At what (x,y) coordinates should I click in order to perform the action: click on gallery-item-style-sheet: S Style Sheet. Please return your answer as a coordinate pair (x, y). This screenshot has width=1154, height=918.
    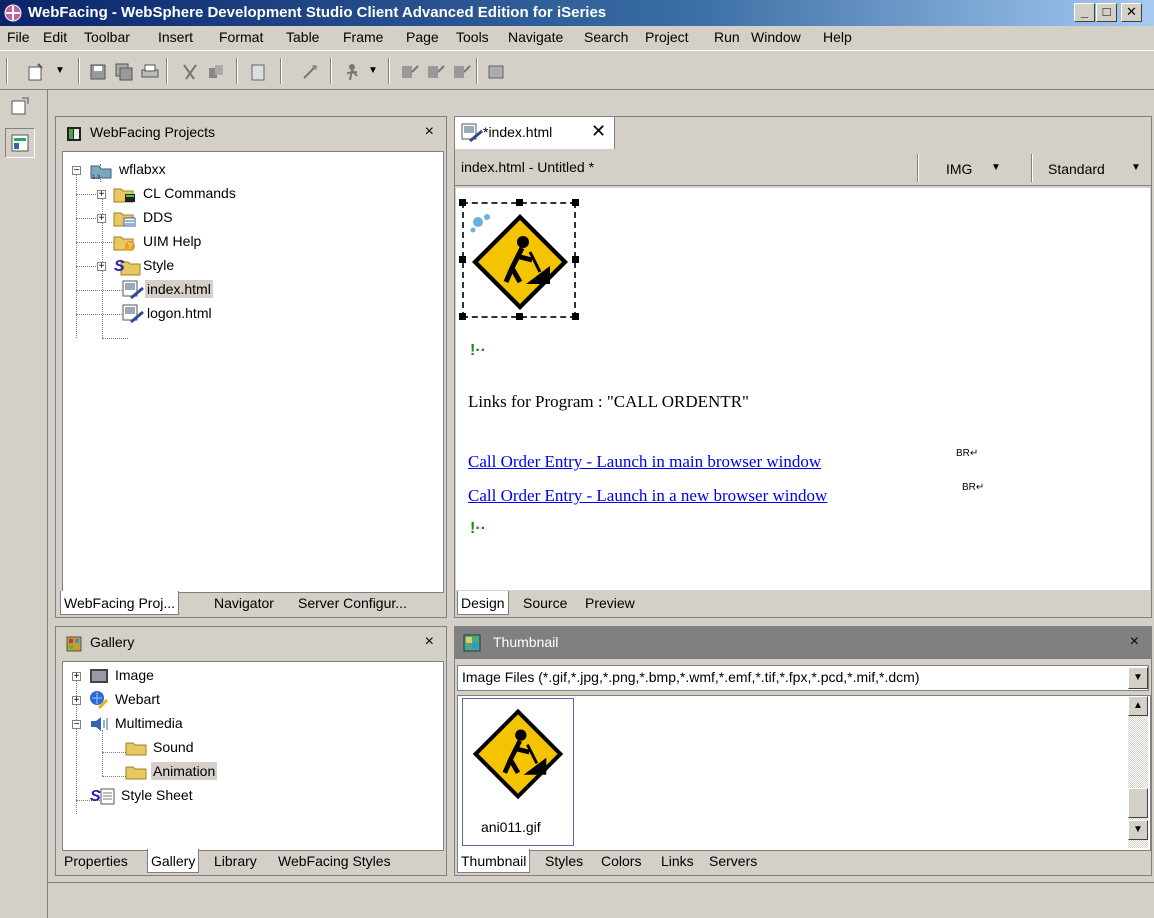
    Looking at the image, I should click on (163, 797).